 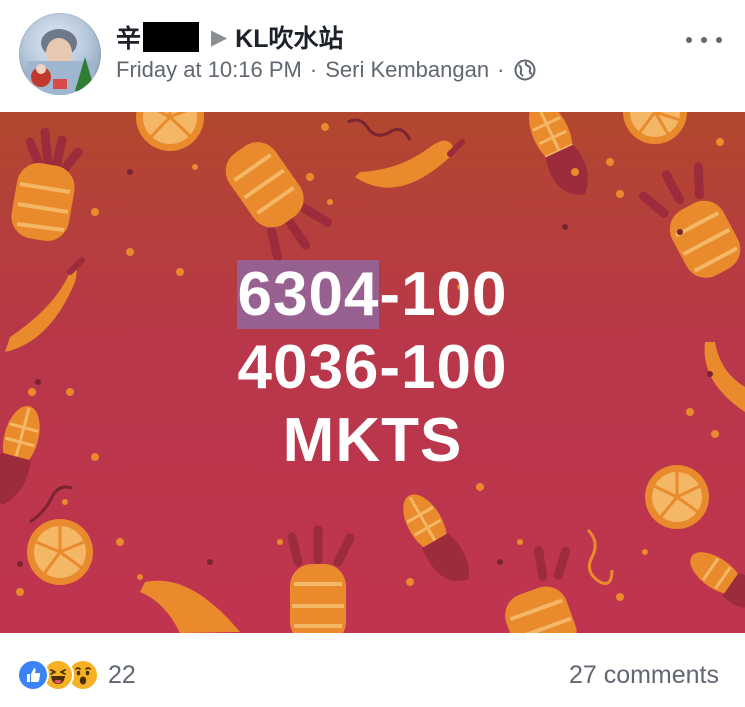 What do you see at coordinates (171, 37) in the screenshot?
I see `redaction-block` at bounding box center [171, 37].